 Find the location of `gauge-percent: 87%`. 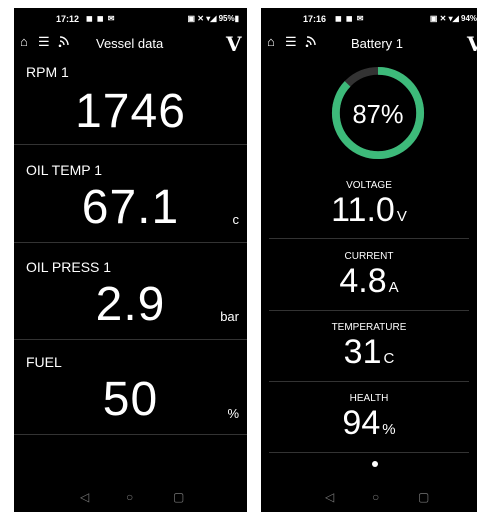

gauge-percent: 87% is located at coordinates (378, 115).